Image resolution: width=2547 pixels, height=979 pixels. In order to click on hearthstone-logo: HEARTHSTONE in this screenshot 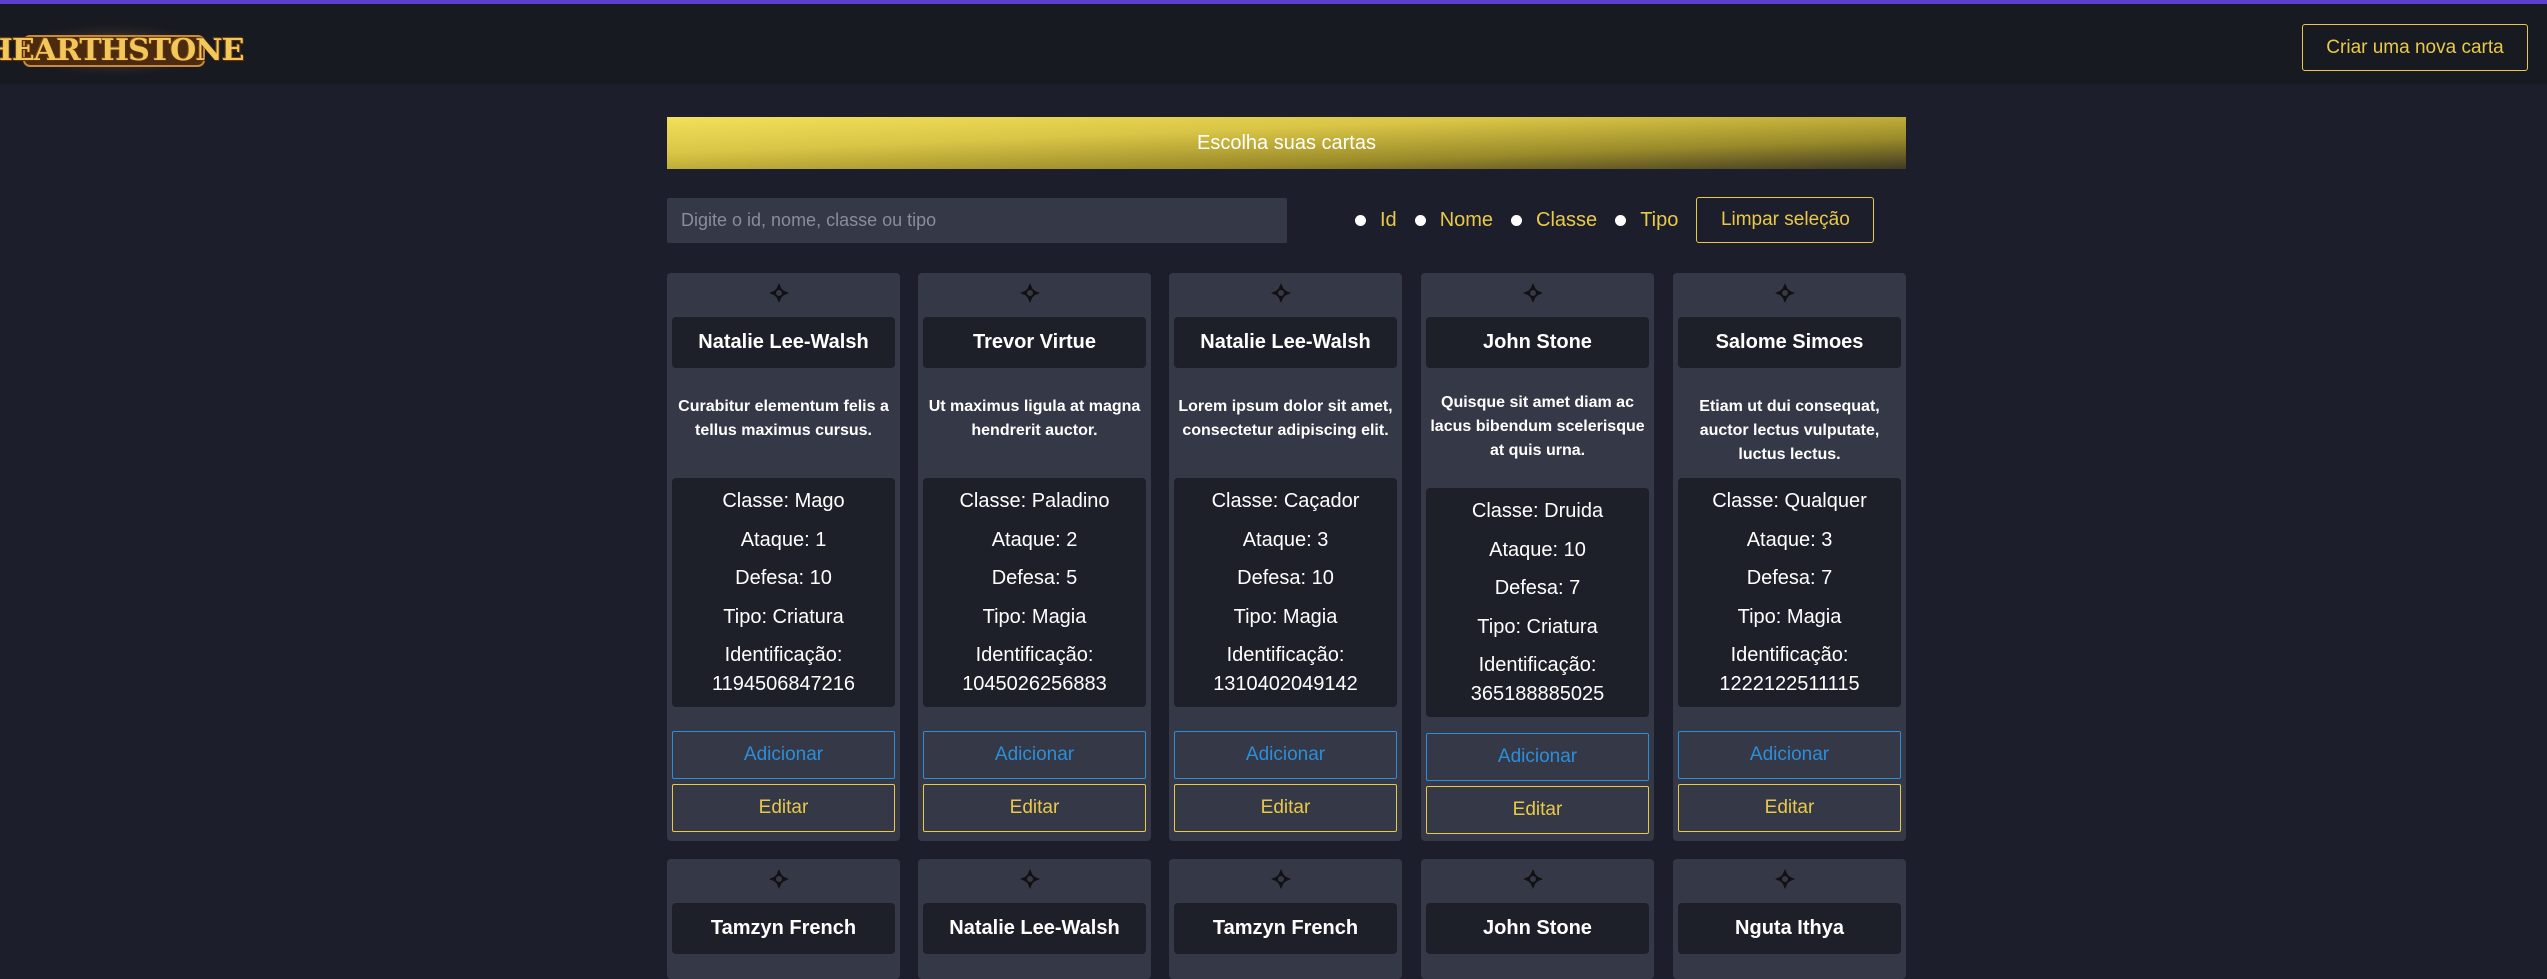, I will do `click(122, 50)`.